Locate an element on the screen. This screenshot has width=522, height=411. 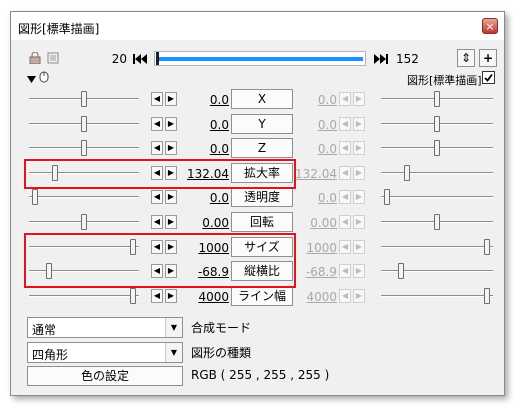
slider-thumb-y-start is located at coordinates (84, 124).